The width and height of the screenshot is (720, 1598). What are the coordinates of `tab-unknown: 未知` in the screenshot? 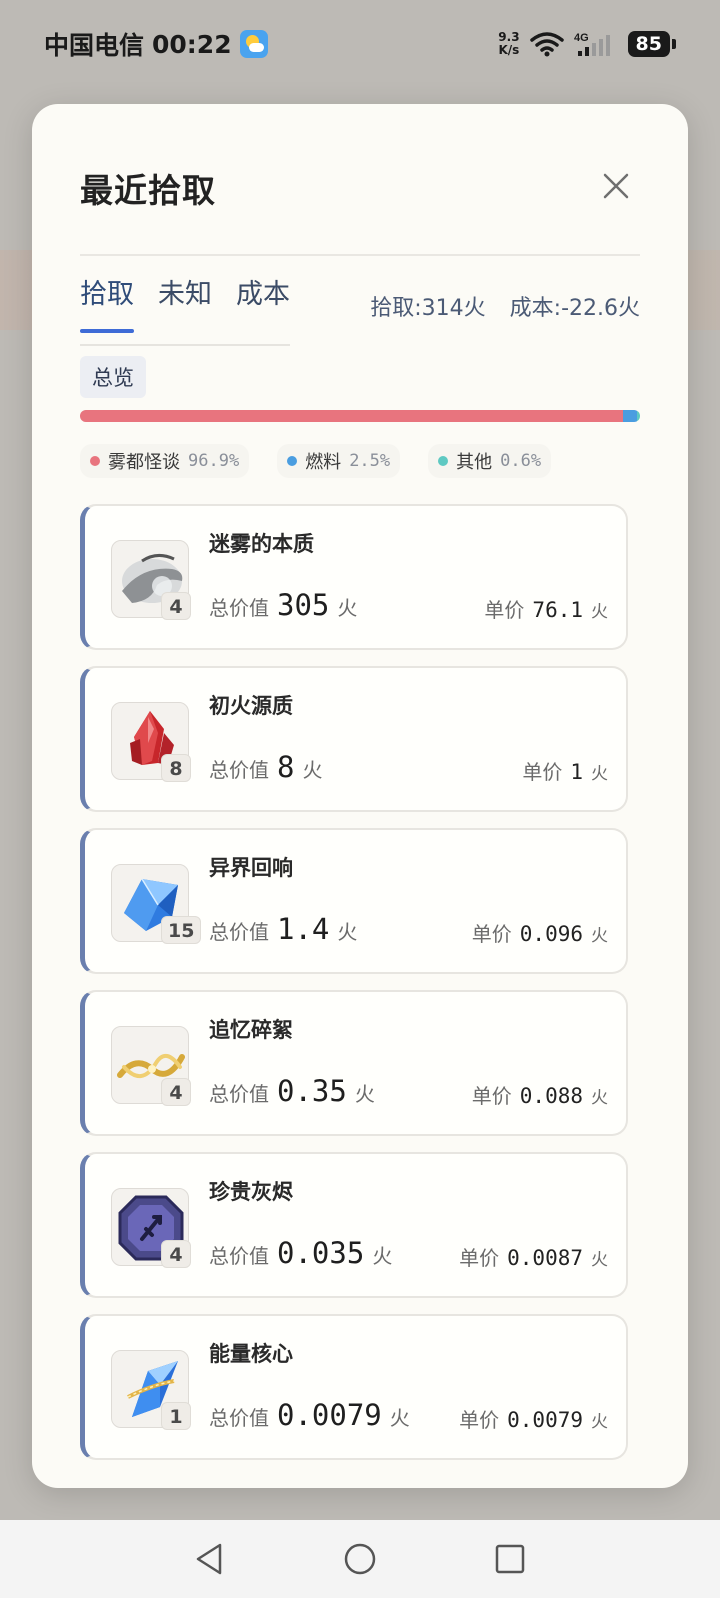 It's located at (185, 302).